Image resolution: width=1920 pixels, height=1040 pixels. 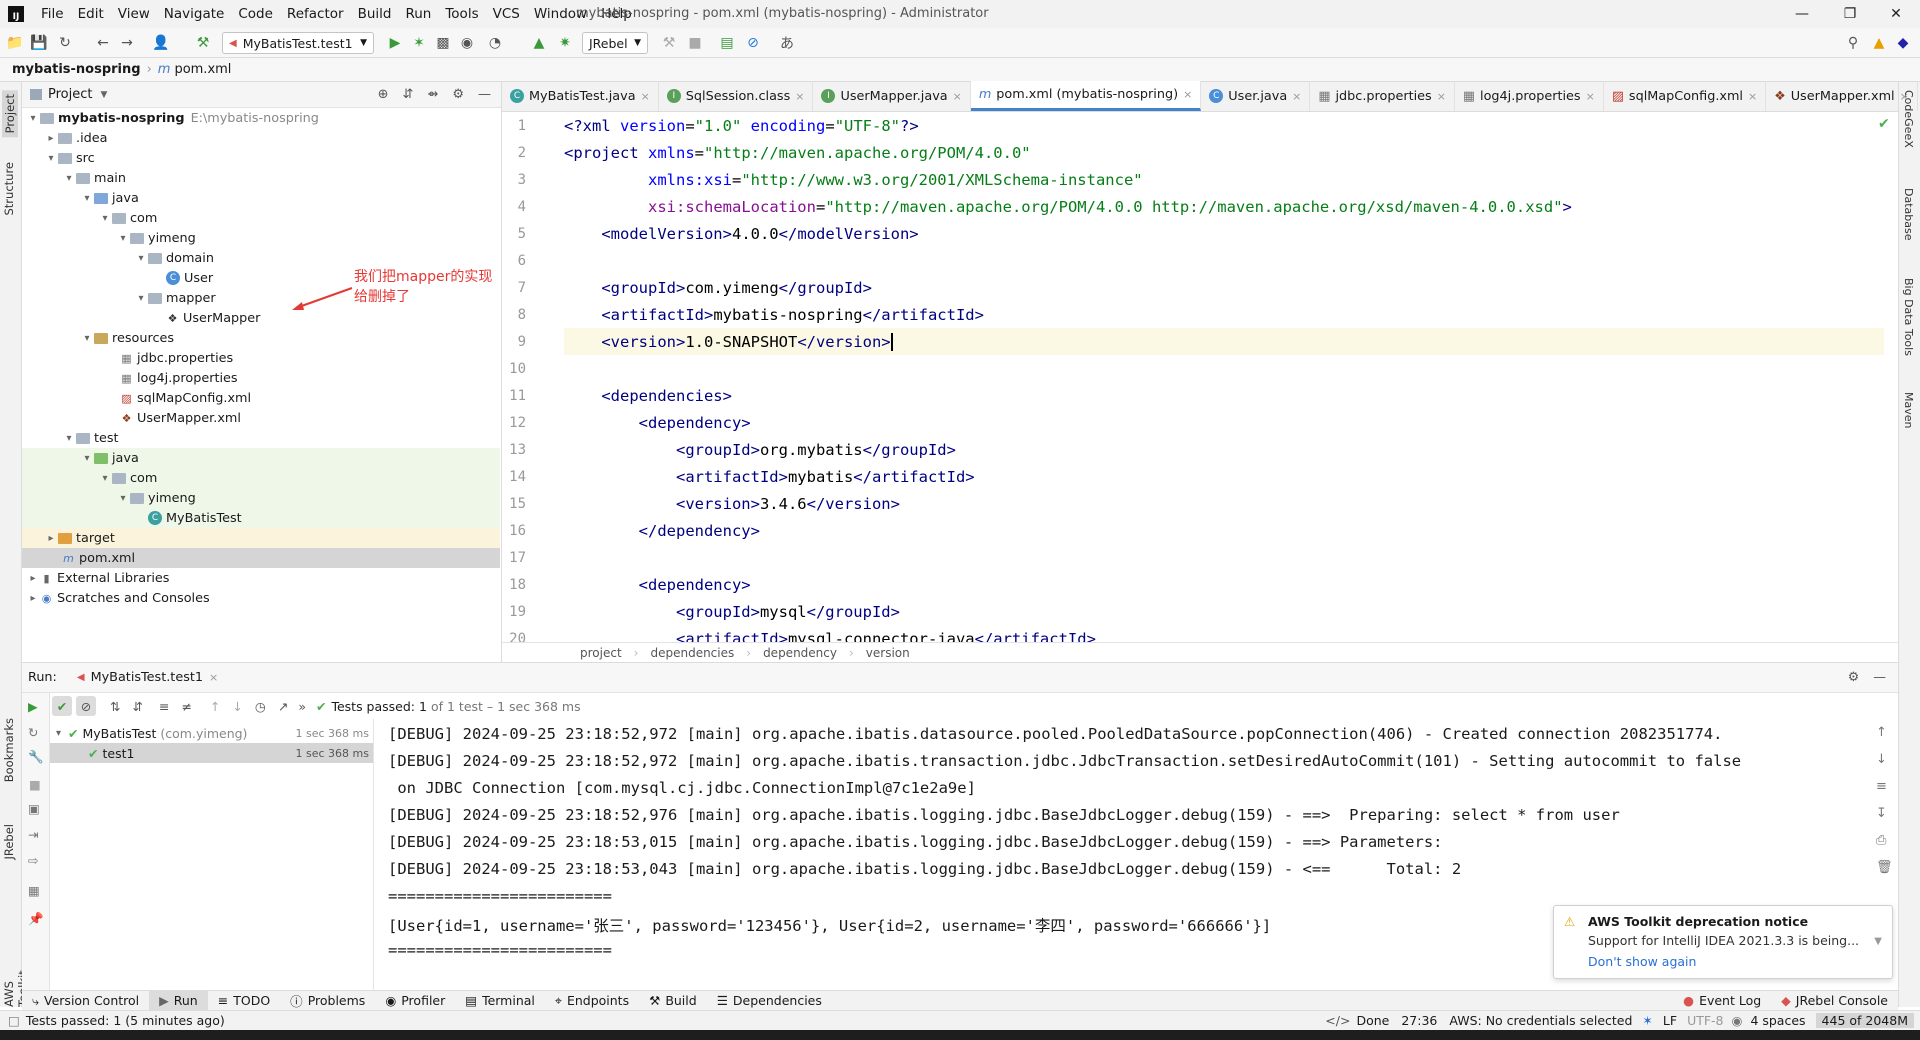 I want to click on scroll-to-end-icon: ↧, so click(x=1885, y=813).